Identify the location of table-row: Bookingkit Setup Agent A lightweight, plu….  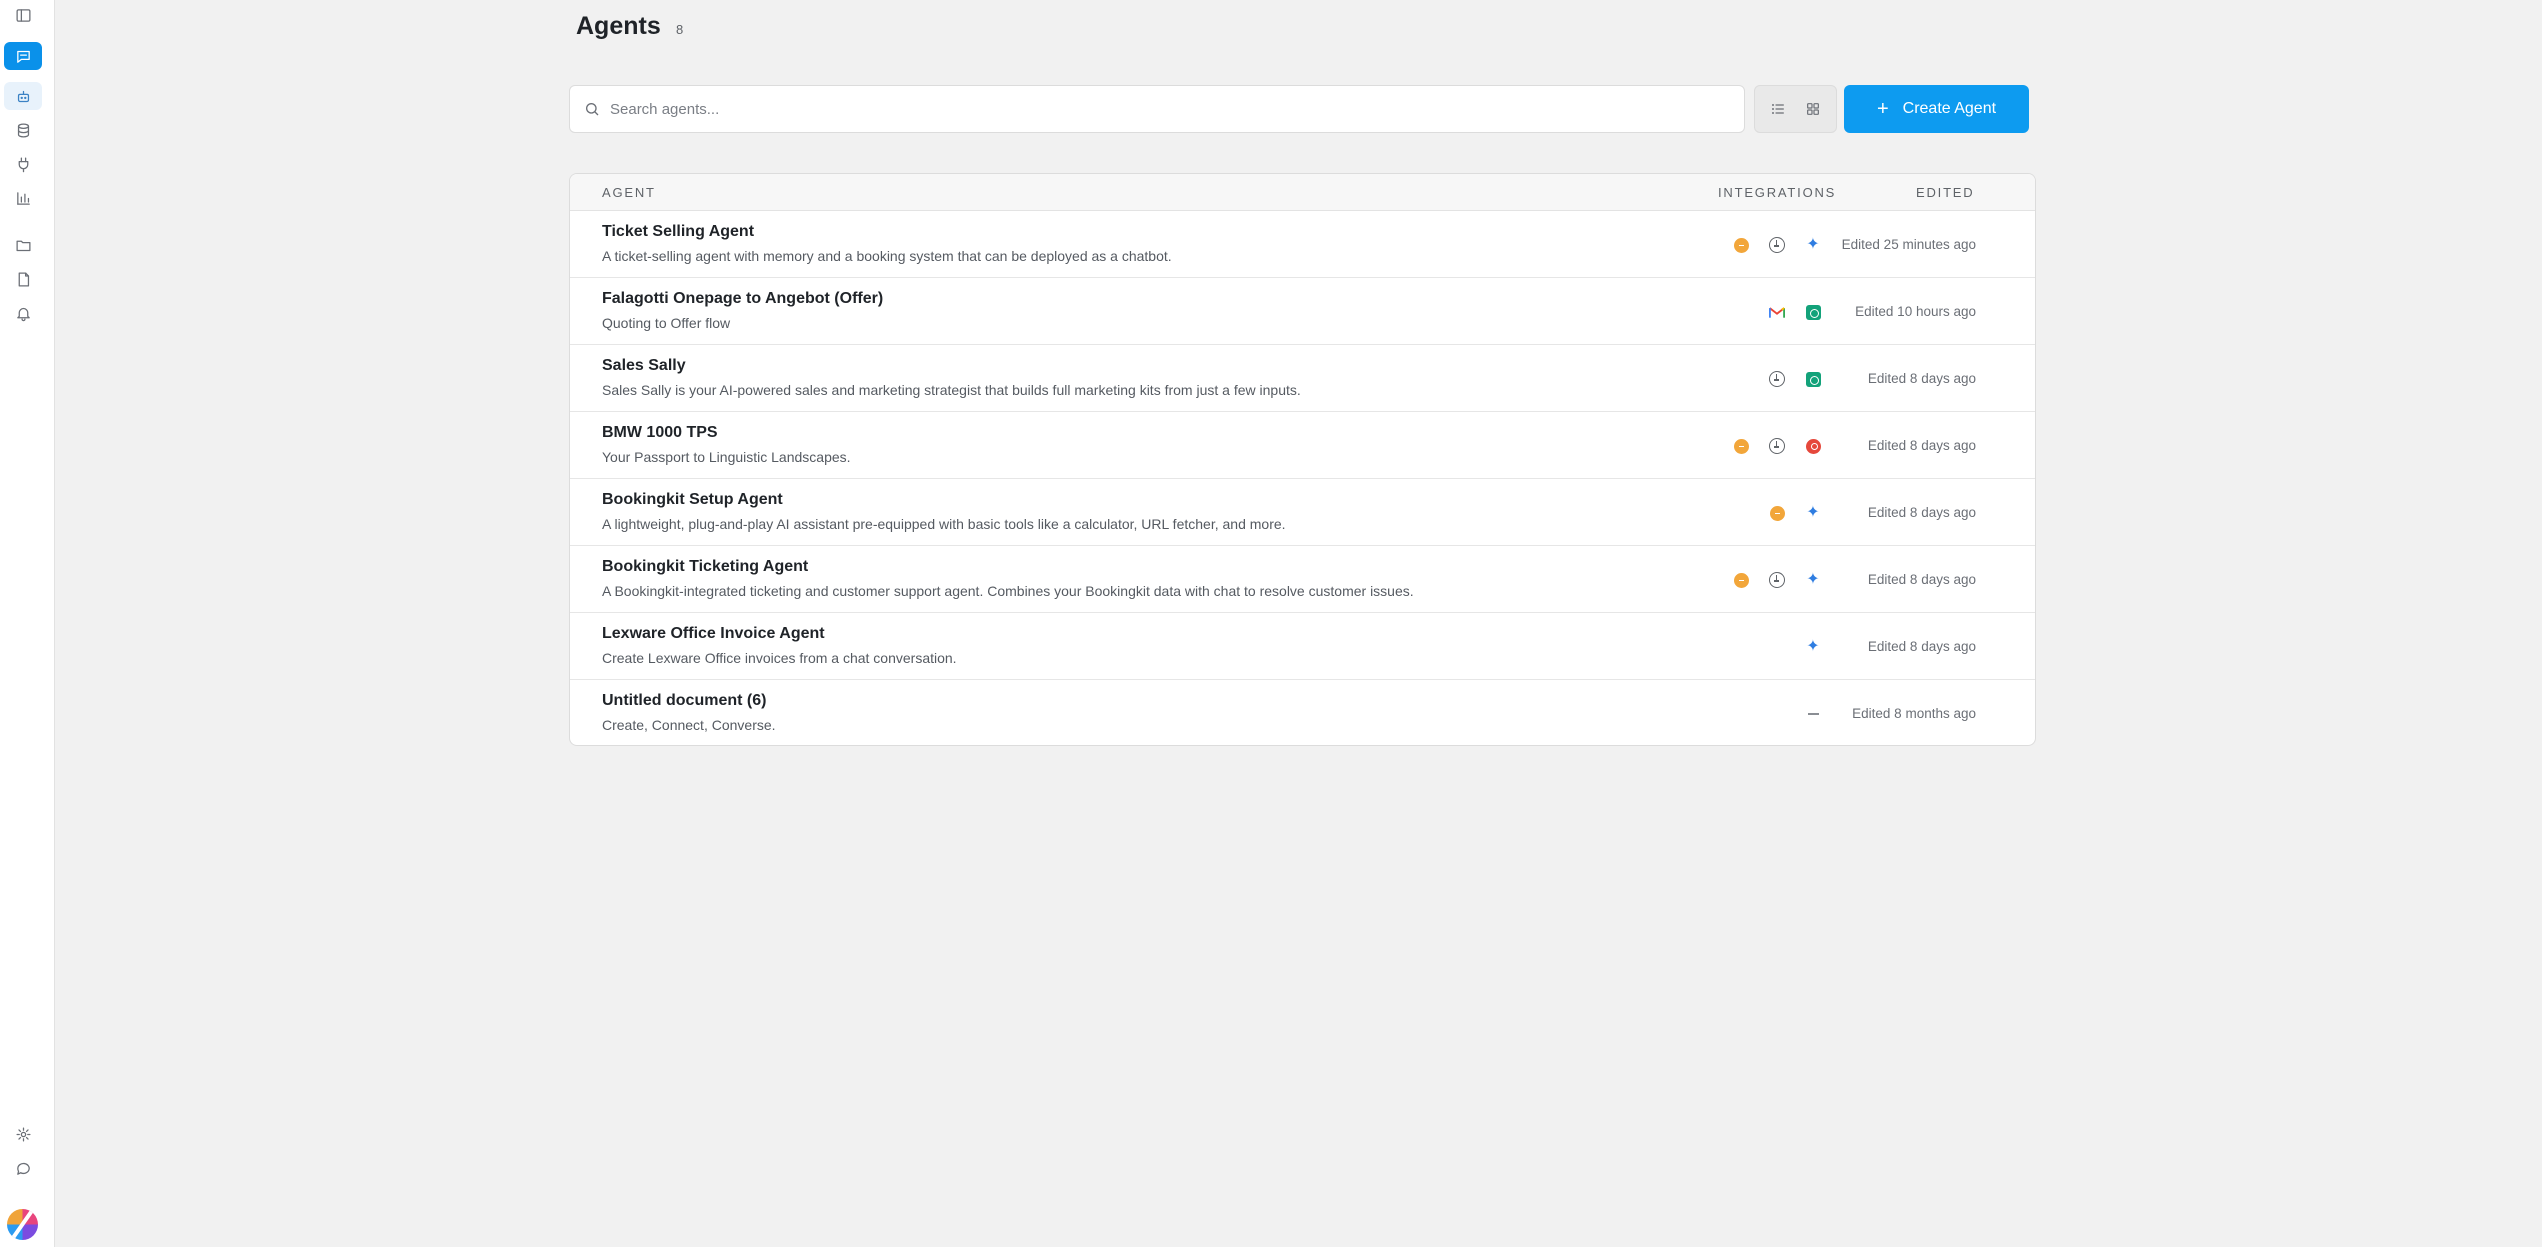
(1302, 512).